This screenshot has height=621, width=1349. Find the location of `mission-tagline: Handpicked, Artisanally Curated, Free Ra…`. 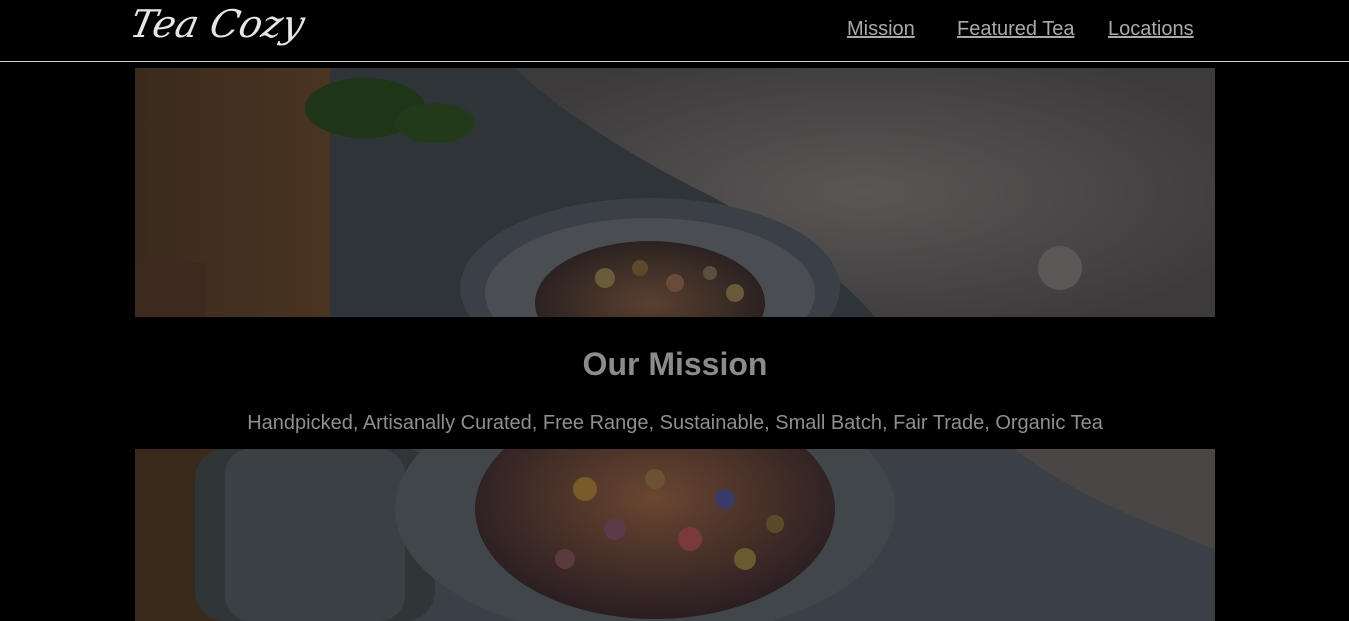

mission-tagline: Handpicked, Artisanally Curated, Free Ra… is located at coordinates (675, 423).